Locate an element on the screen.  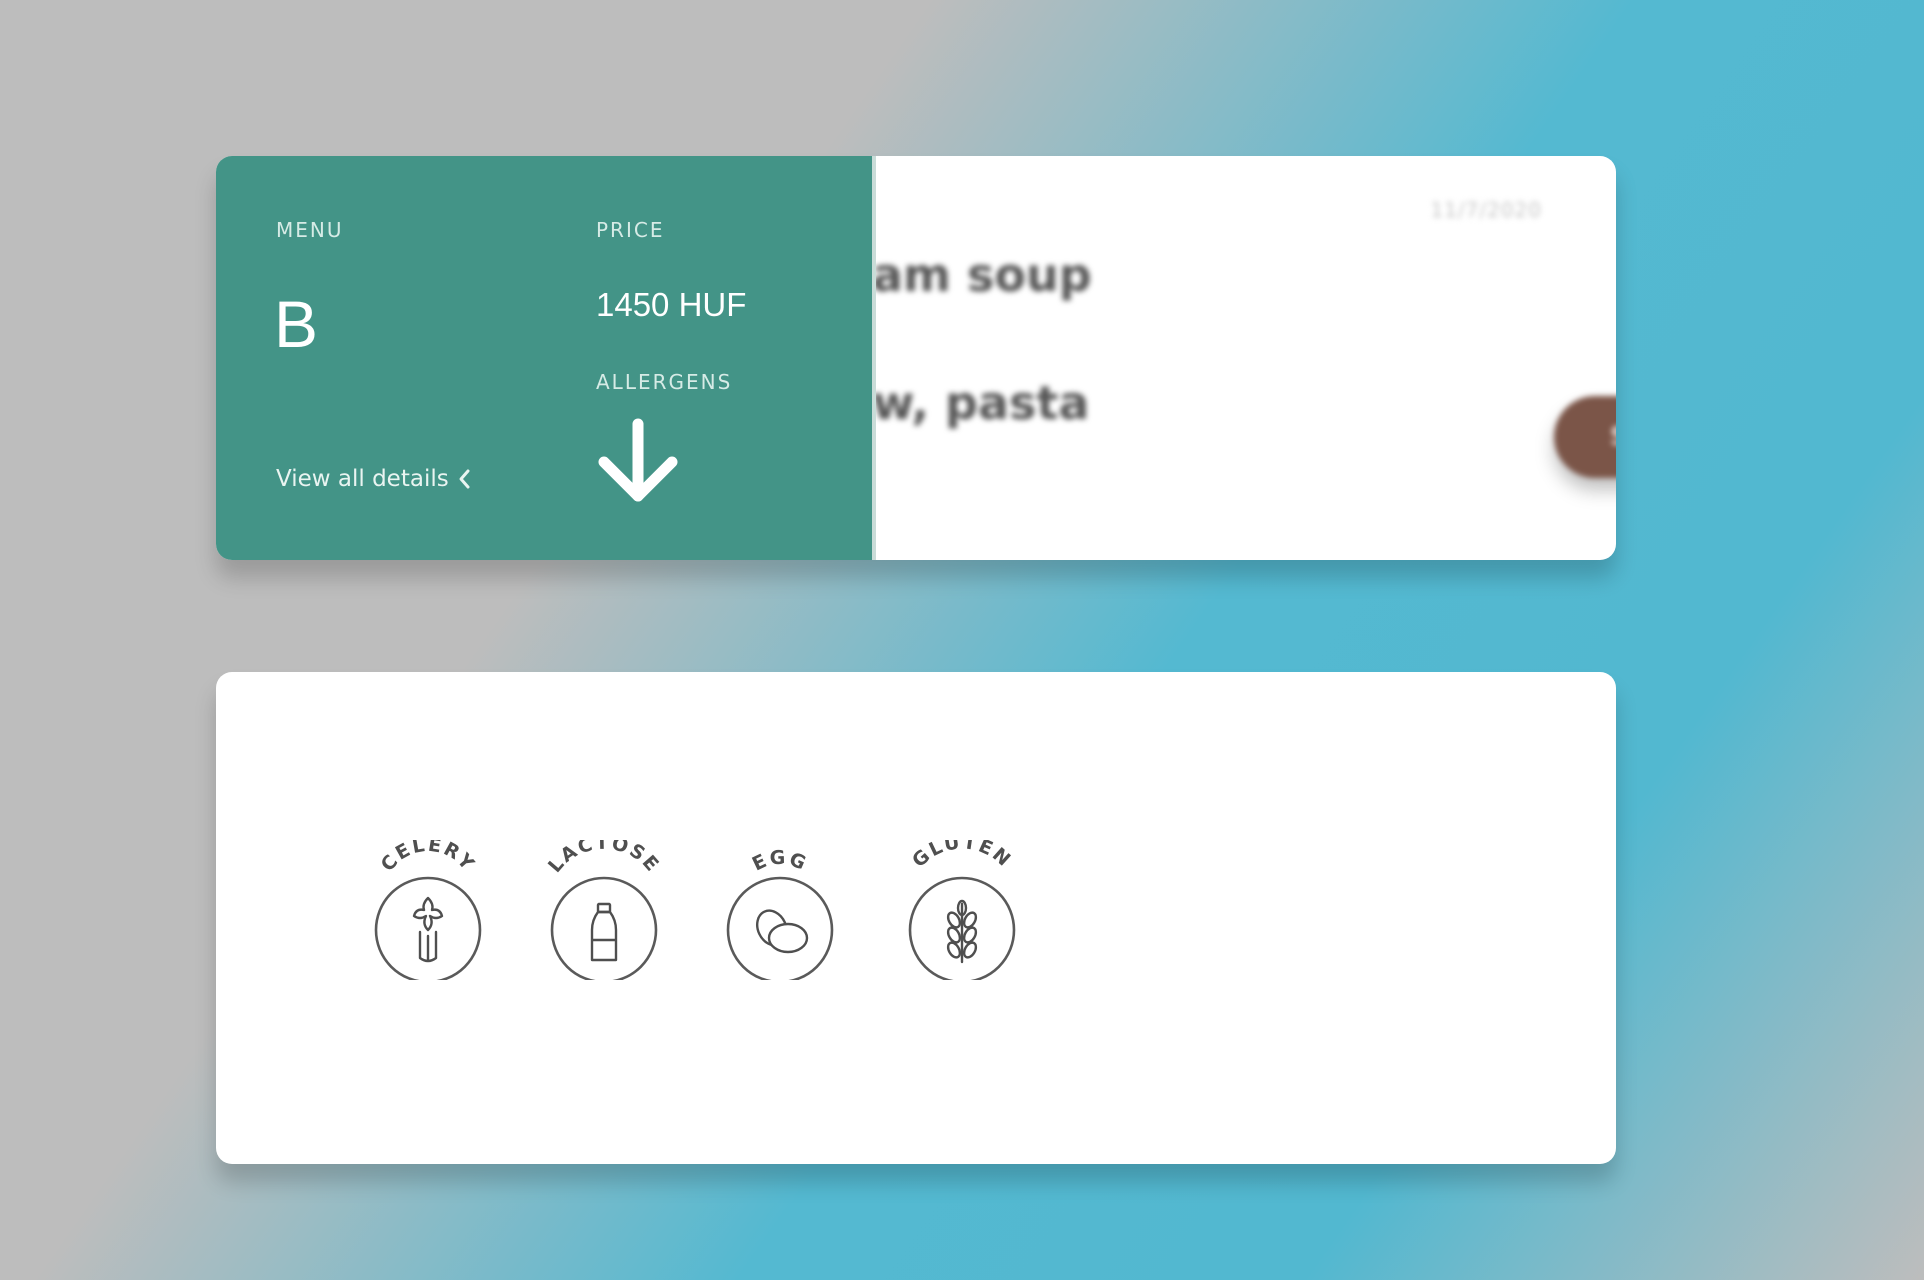
menu-summary: 11/7/2020 am soup w, pasta Show A is located at coordinates (1244, 358).